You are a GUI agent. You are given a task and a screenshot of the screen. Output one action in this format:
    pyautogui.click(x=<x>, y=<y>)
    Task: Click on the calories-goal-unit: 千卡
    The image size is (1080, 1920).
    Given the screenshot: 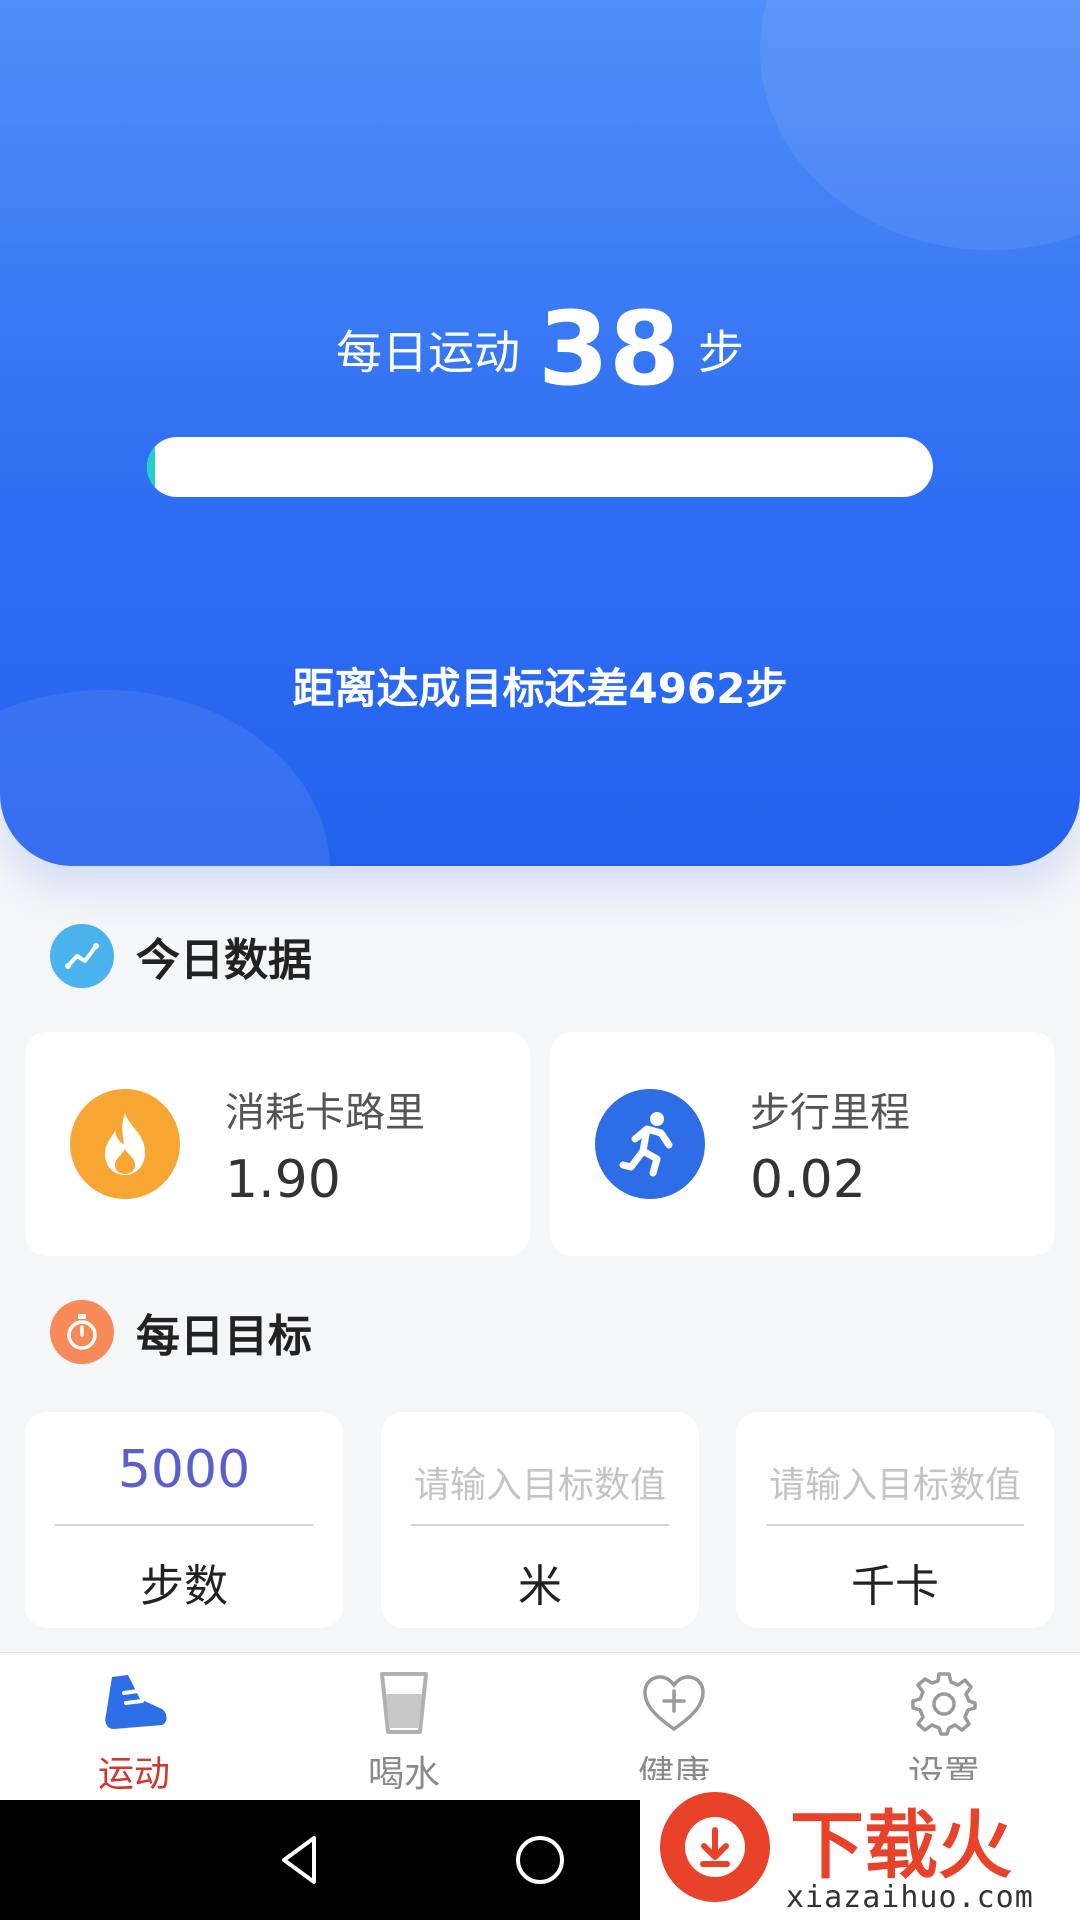 What is the action you would take?
    pyautogui.click(x=895, y=1586)
    